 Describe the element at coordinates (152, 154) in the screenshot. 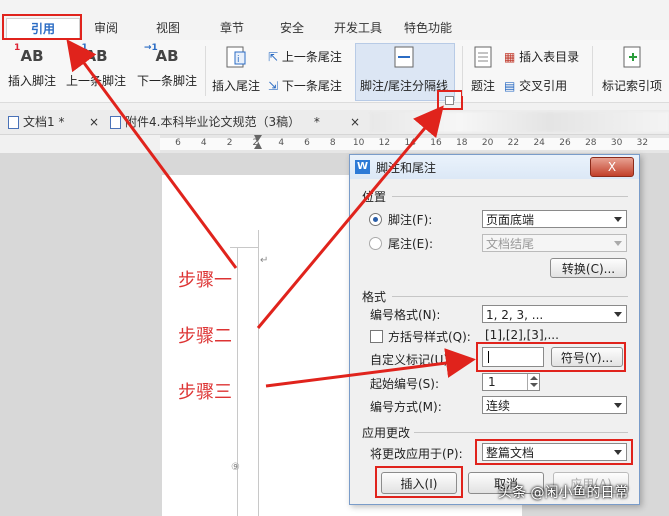

I see `step-one-arrow` at that location.